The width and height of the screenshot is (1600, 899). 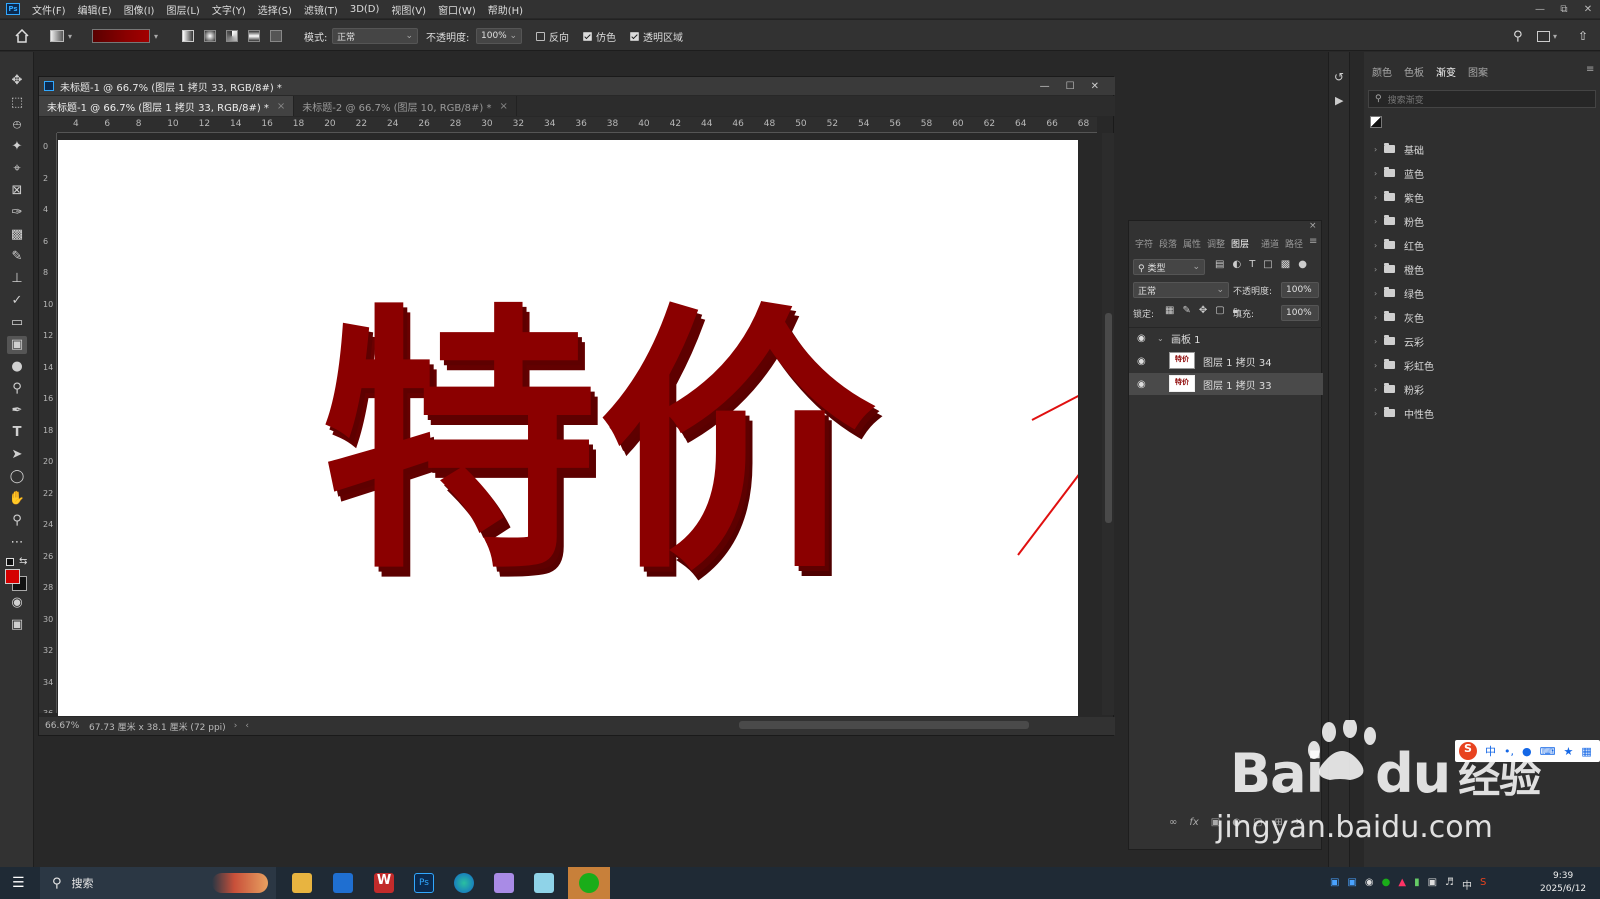 What do you see at coordinates (1446, 71) in the screenshot?
I see `tab-gradients: 渐变` at bounding box center [1446, 71].